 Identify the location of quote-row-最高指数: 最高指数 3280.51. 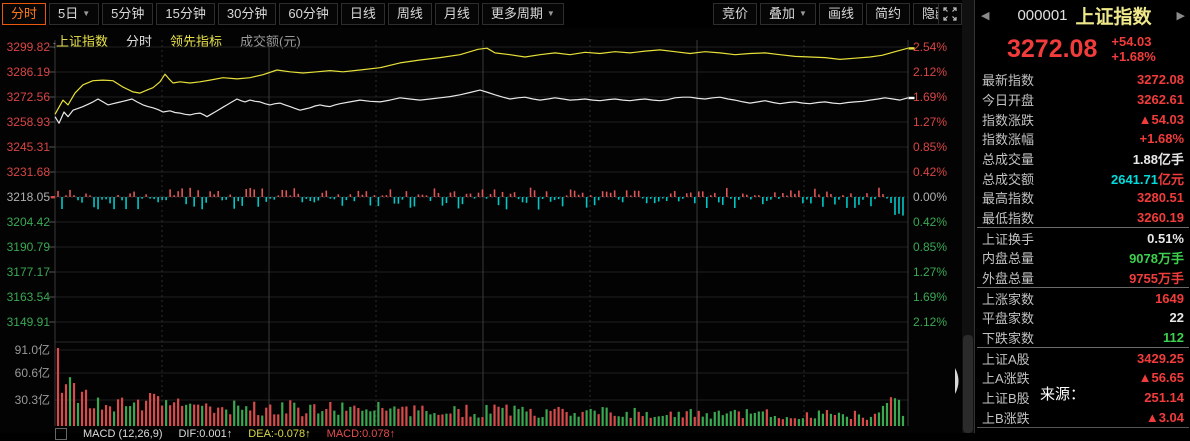
(1083, 198).